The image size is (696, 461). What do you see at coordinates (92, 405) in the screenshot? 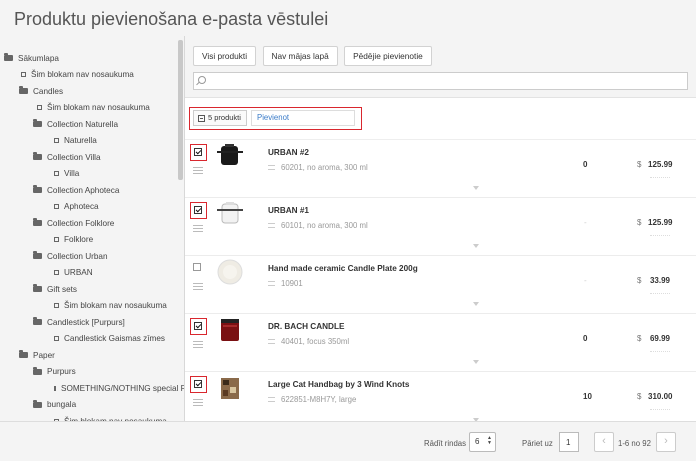
I see `sidebar-item: bungala` at bounding box center [92, 405].